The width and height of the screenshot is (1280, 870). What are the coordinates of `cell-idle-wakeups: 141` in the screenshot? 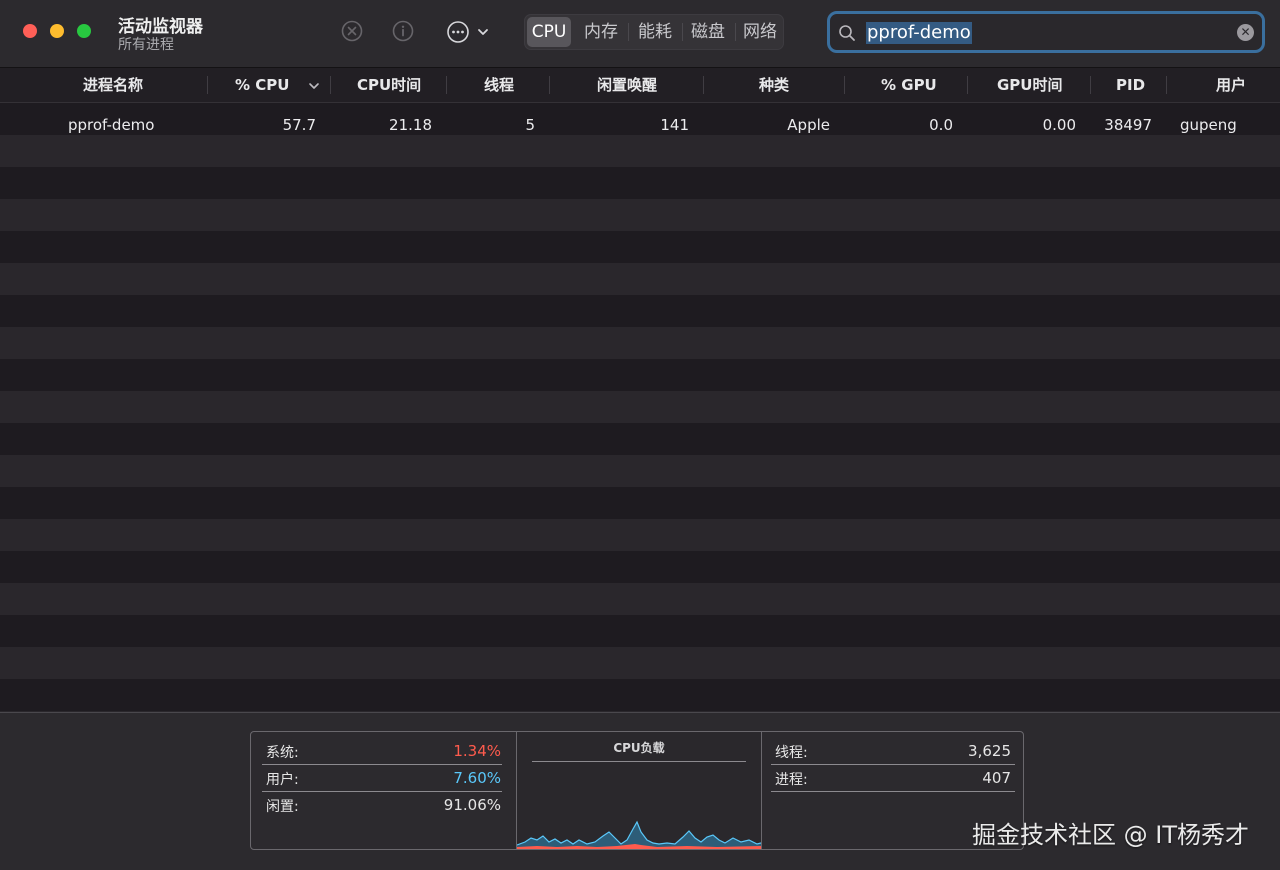 It's located at (674, 125).